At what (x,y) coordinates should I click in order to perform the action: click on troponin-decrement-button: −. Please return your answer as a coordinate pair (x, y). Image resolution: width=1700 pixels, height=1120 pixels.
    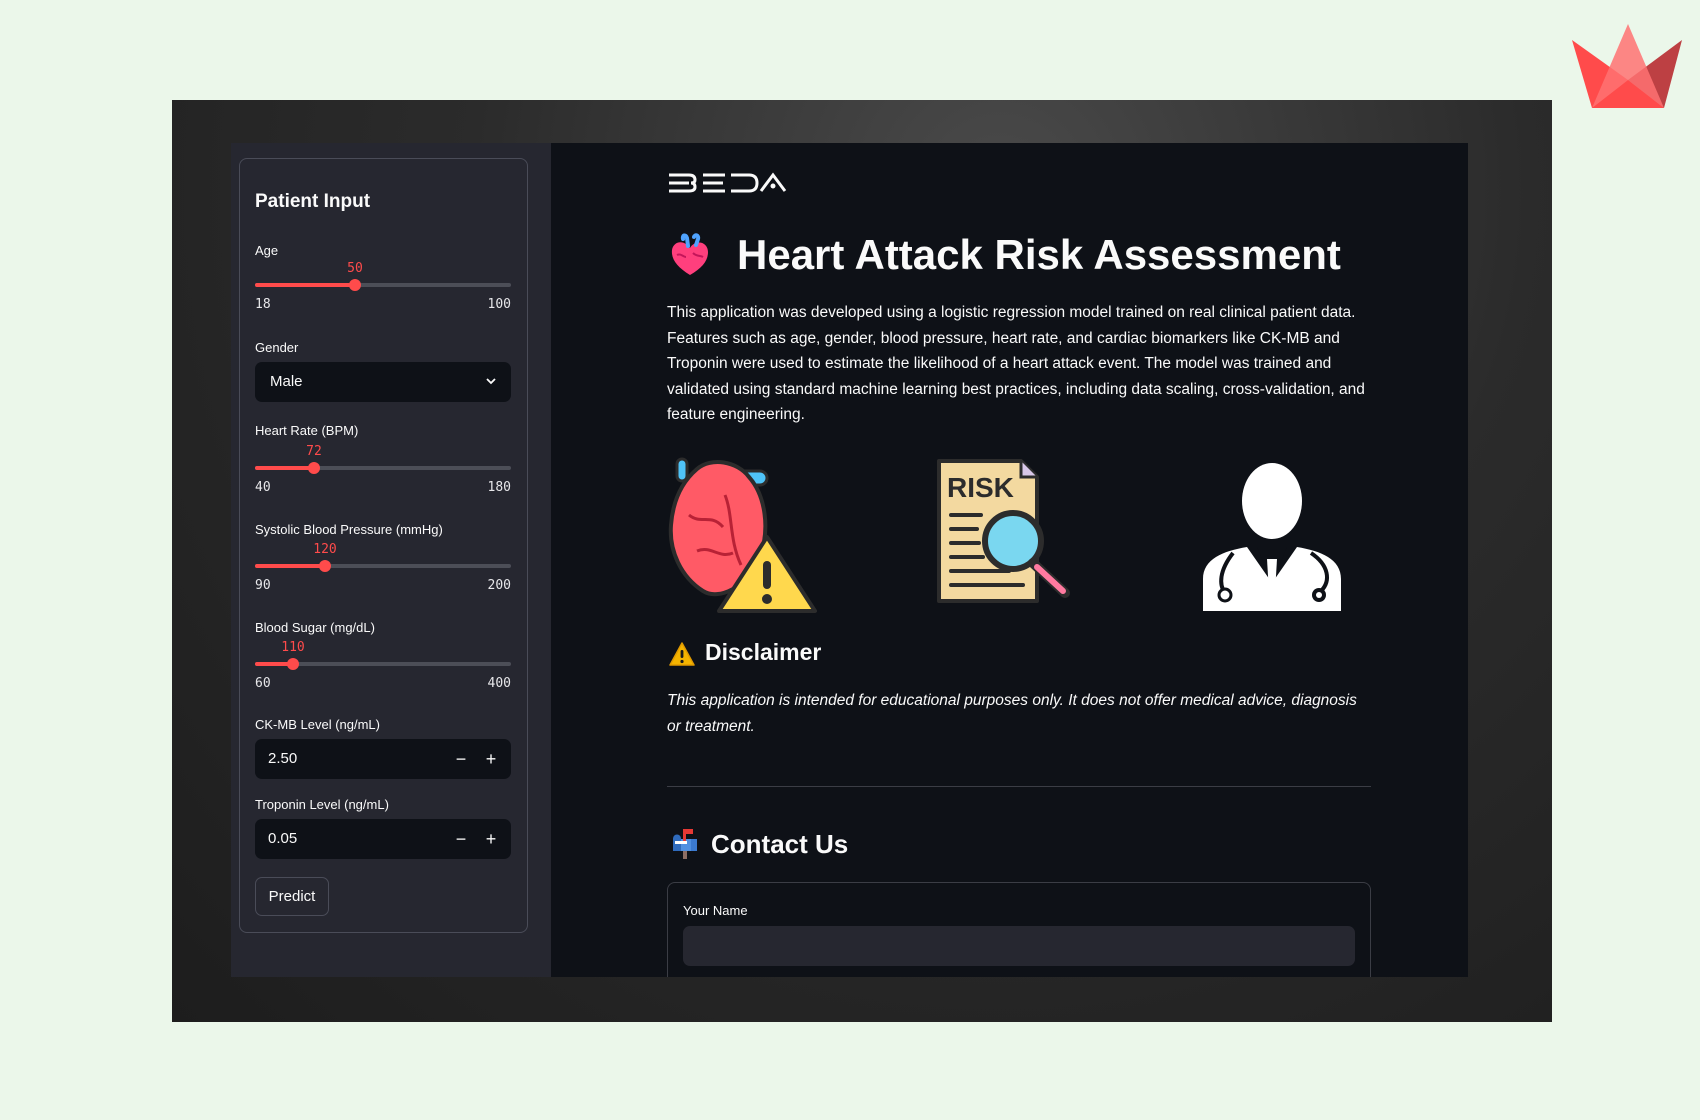
    Looking at the image, I should click on (461, 839).